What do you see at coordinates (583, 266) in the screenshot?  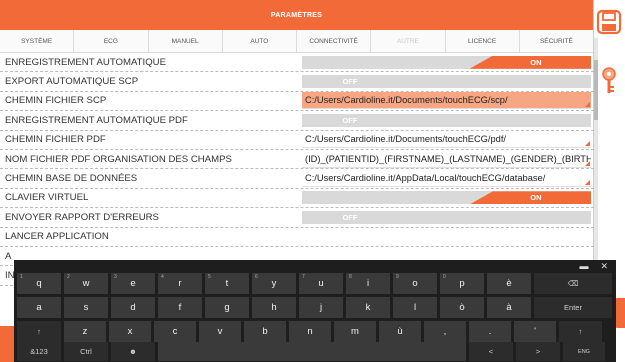 I see `minimize-icon: ▬` at bounding box center [583, 266].